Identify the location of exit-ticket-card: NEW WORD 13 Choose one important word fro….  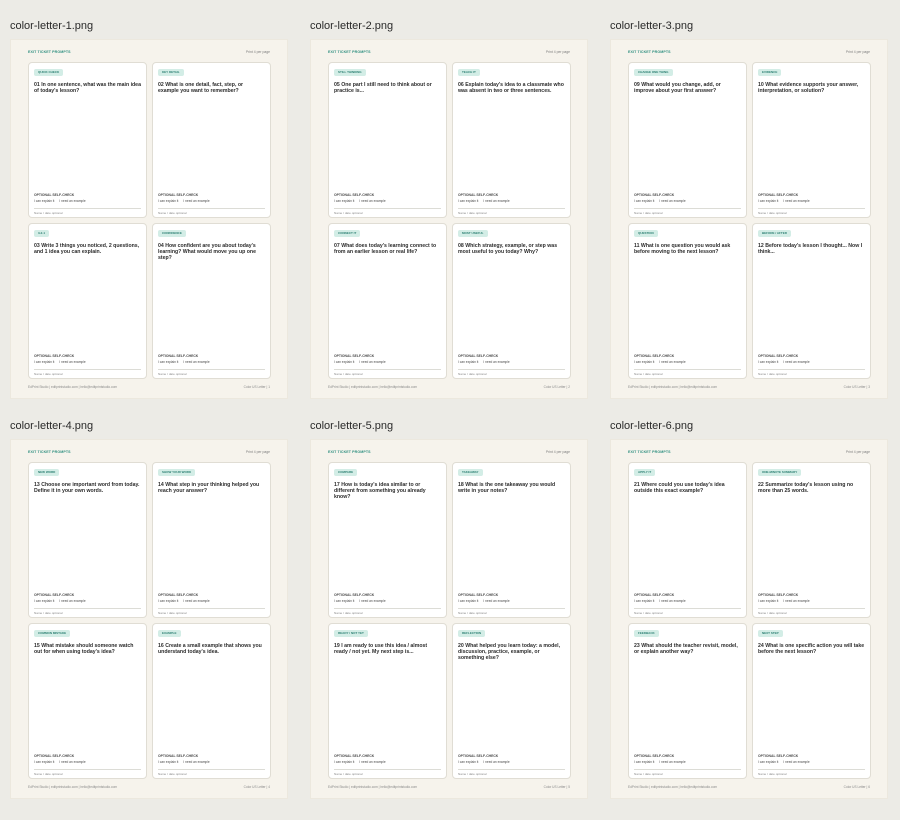
(87, 540).